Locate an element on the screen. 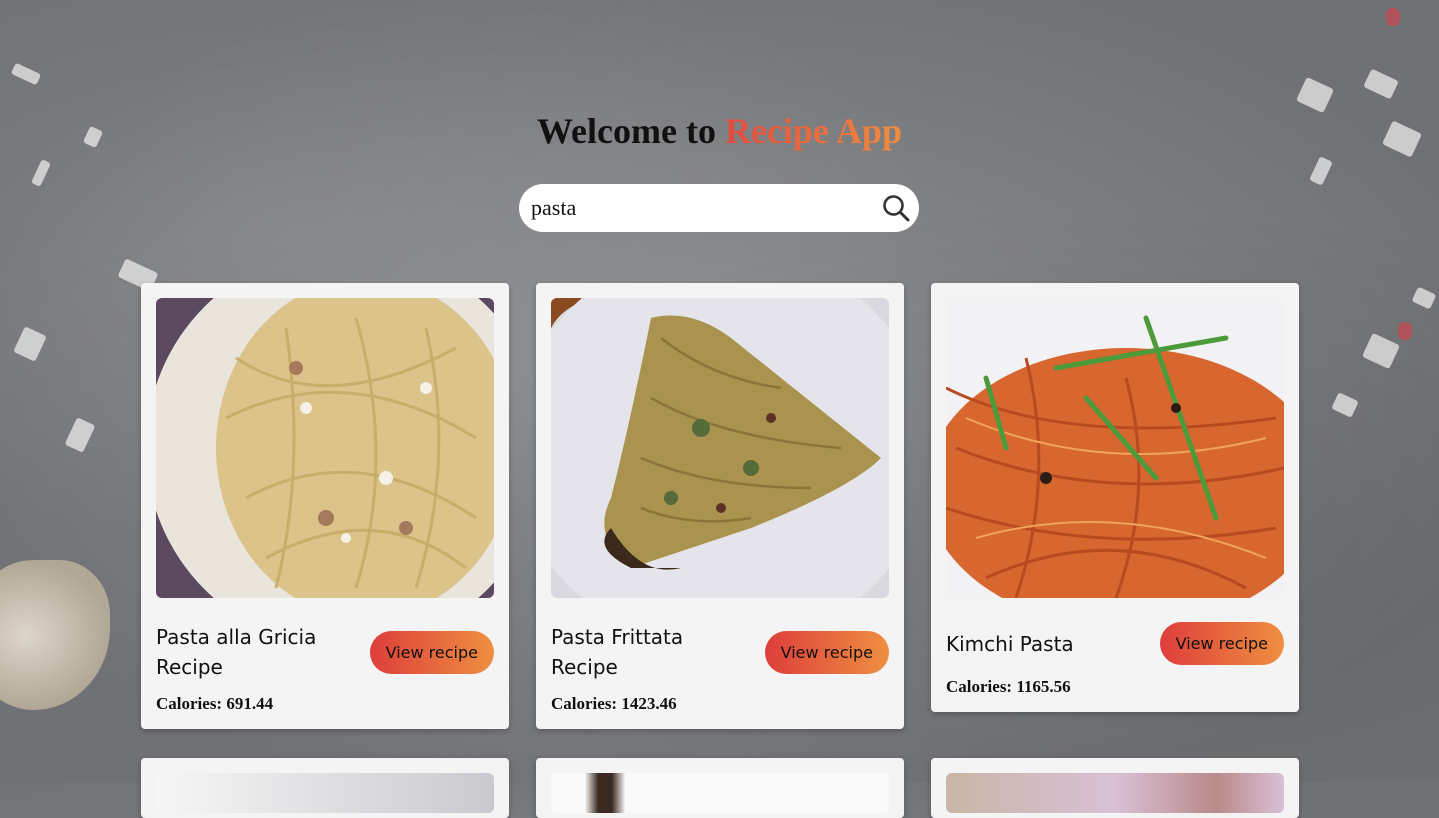 This screenshot has width=1439, height=818. search-bar is located at coordinates (719, 208).